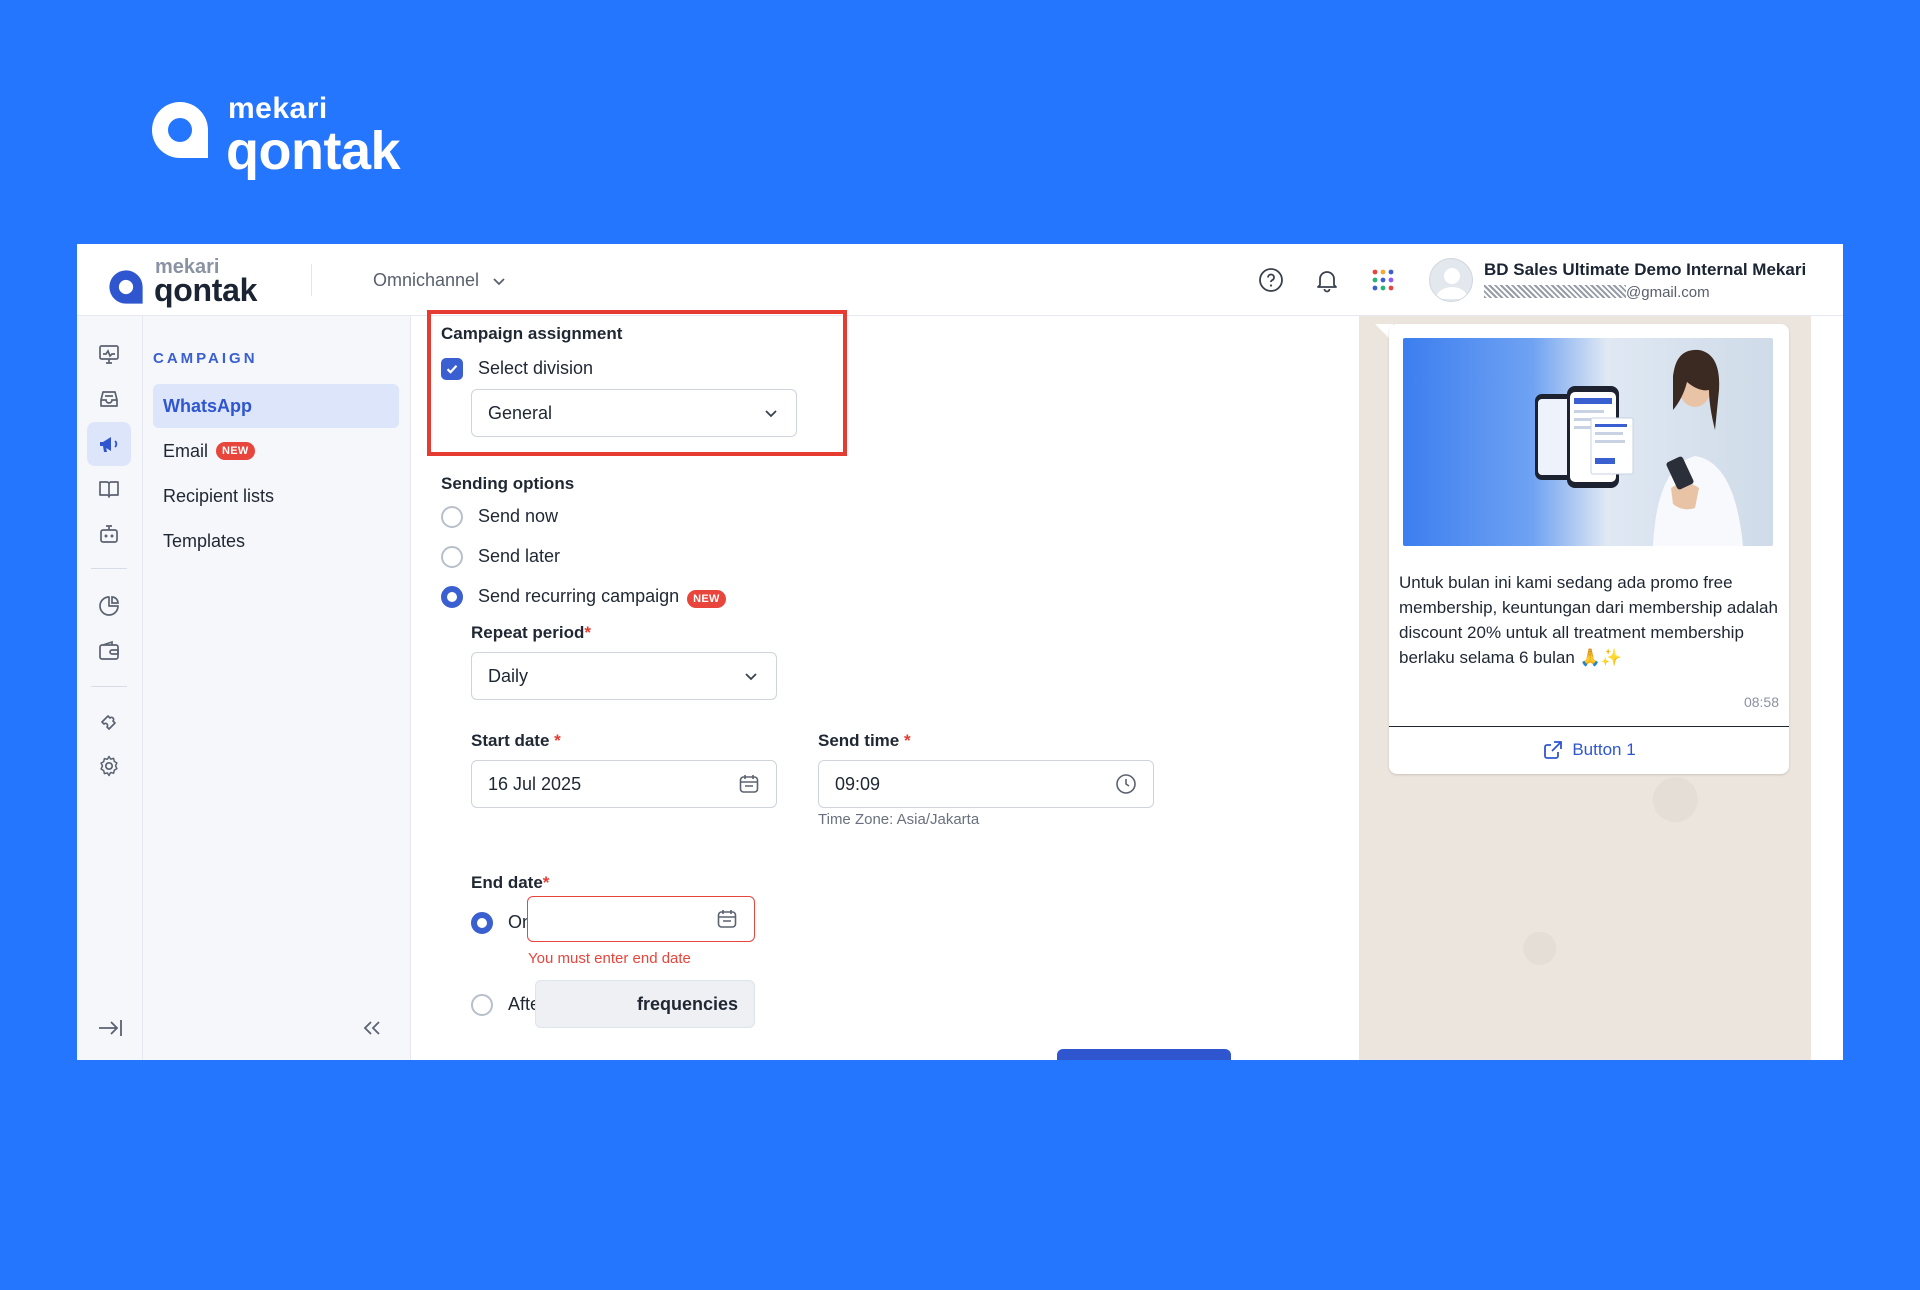  I want to click on cta-button-label: Button 1, so click(1604, 749).